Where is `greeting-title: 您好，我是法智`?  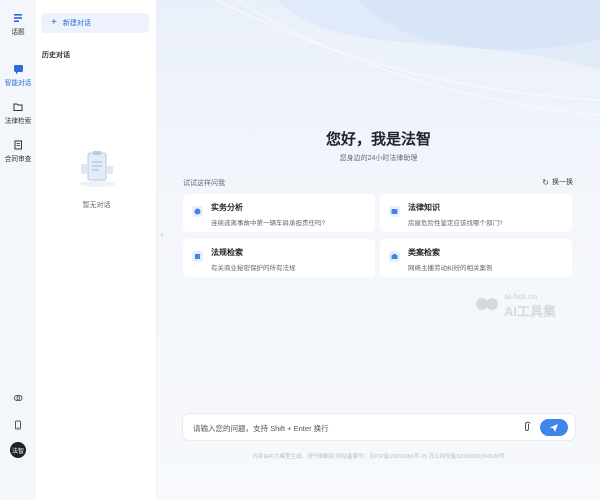 greeting-title: 您好，我是法智 is located at coordinates (378, 139).